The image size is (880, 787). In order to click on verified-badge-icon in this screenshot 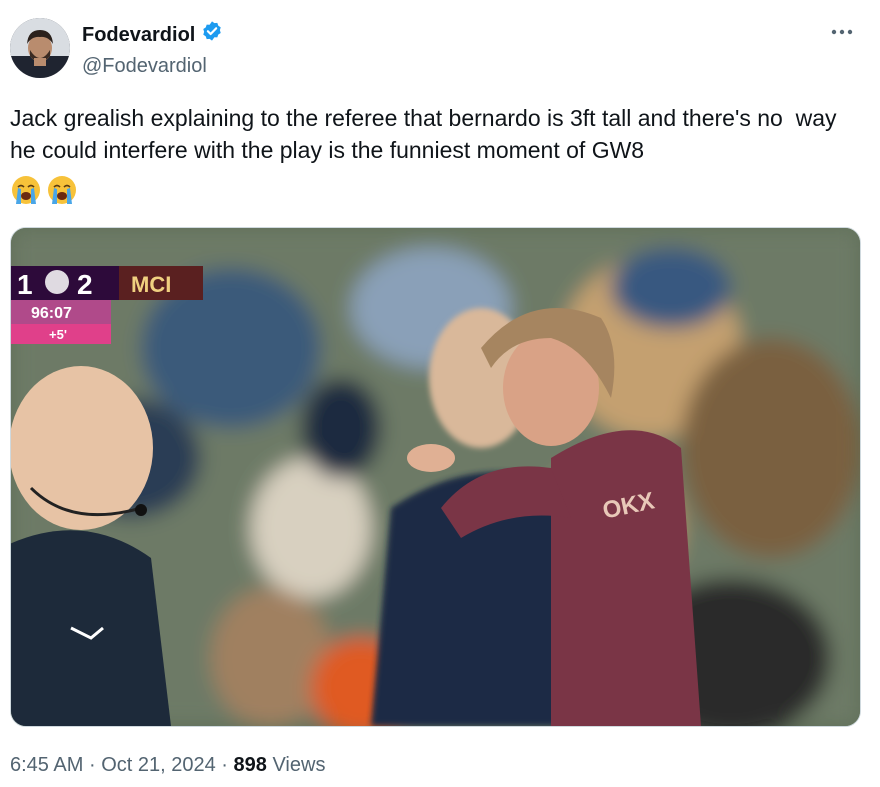, I will do `click(212, 34)`.